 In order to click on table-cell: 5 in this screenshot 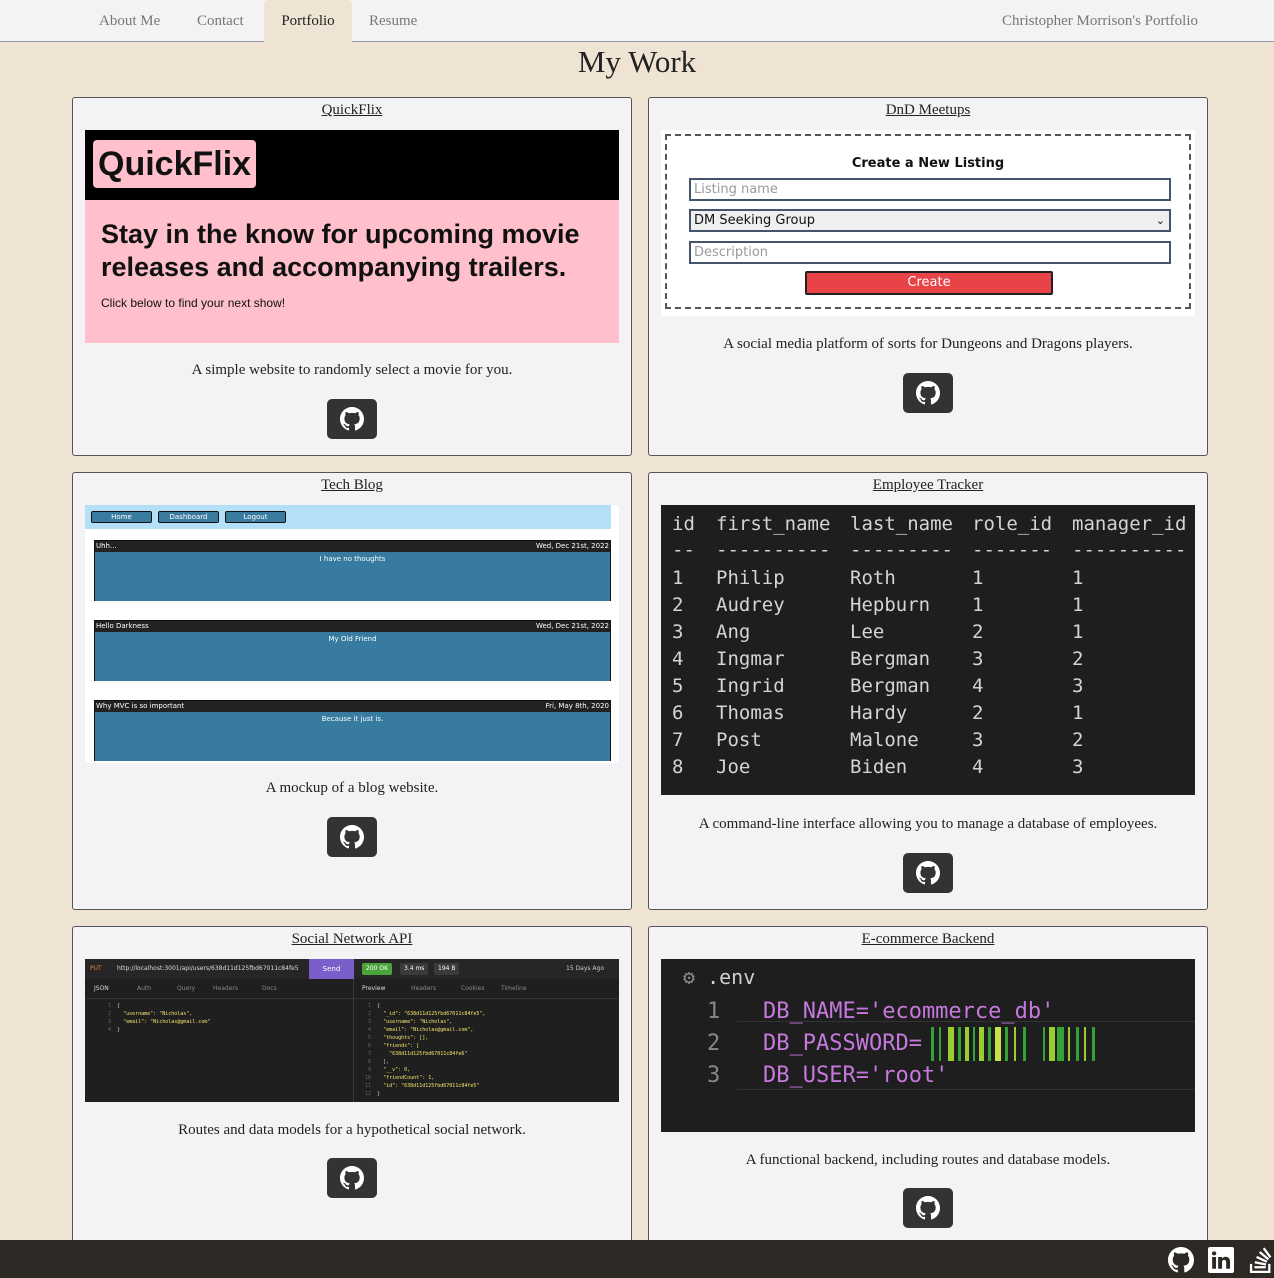, I will do `click(678, 686)`.